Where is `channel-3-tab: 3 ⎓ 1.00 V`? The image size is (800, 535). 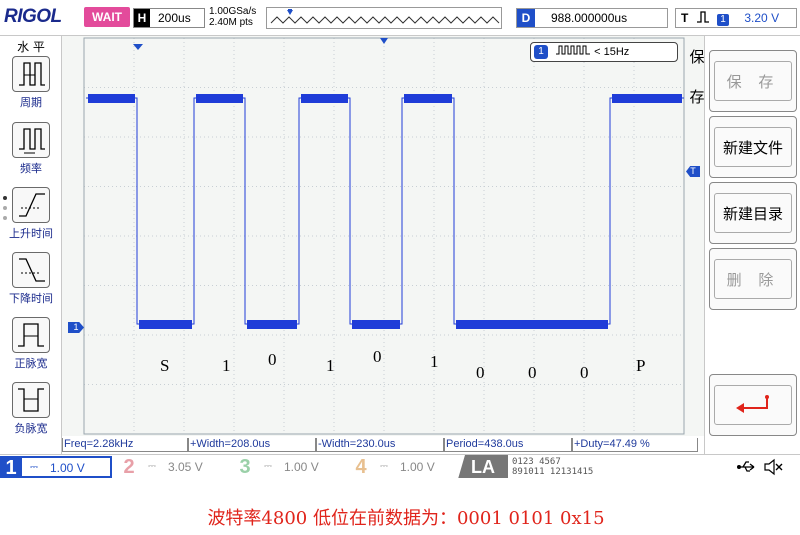 channel-3-tab: 3 ⎓ 1.00 V is located at coordinates (290, 467).